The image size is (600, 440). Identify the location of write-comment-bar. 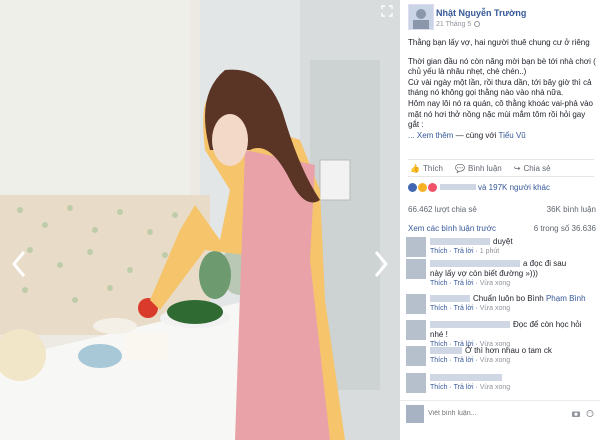
(500, 412).